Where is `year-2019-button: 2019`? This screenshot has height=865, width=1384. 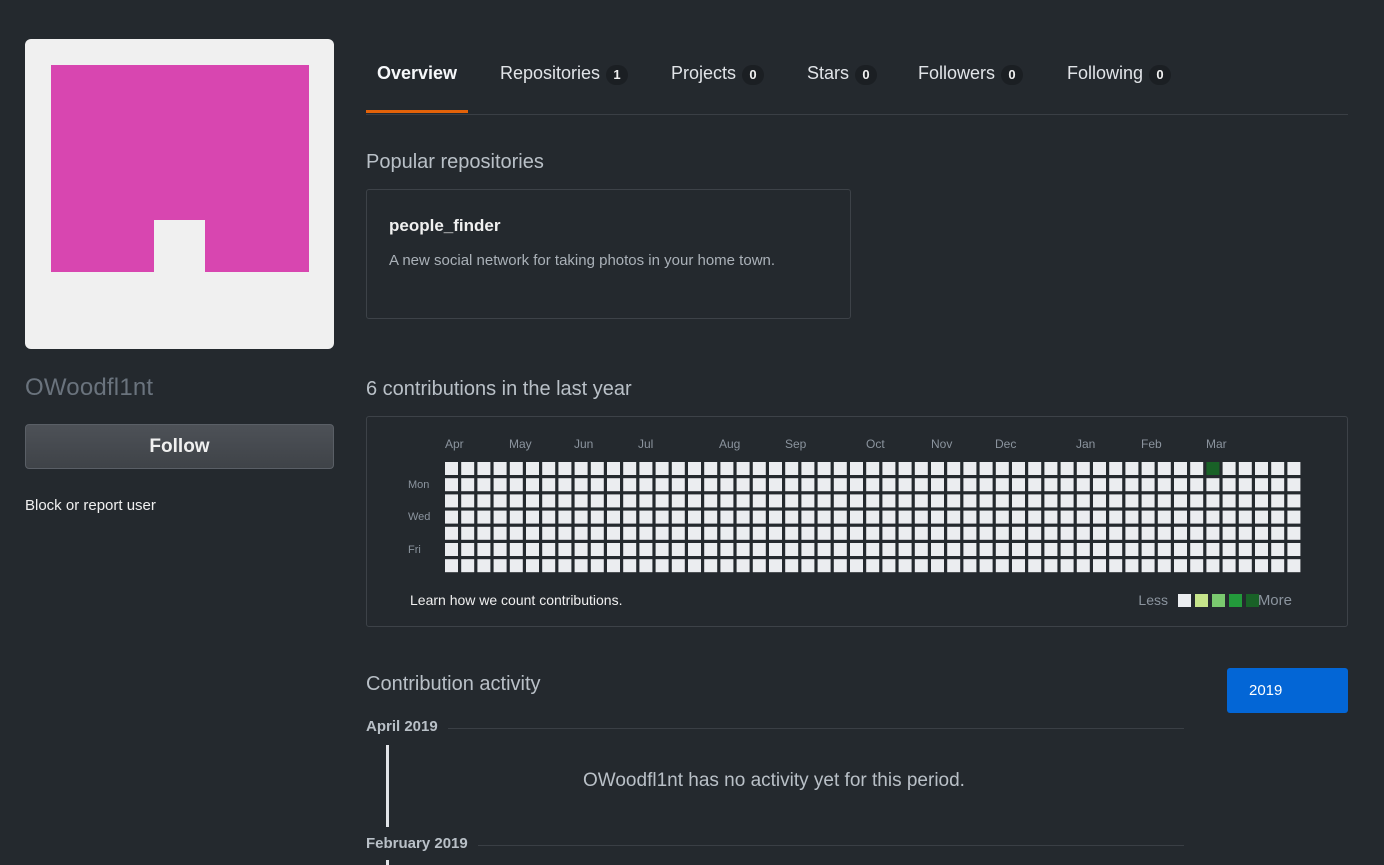
year-2019-button: 2019 is located at coordinates (1287, 690).